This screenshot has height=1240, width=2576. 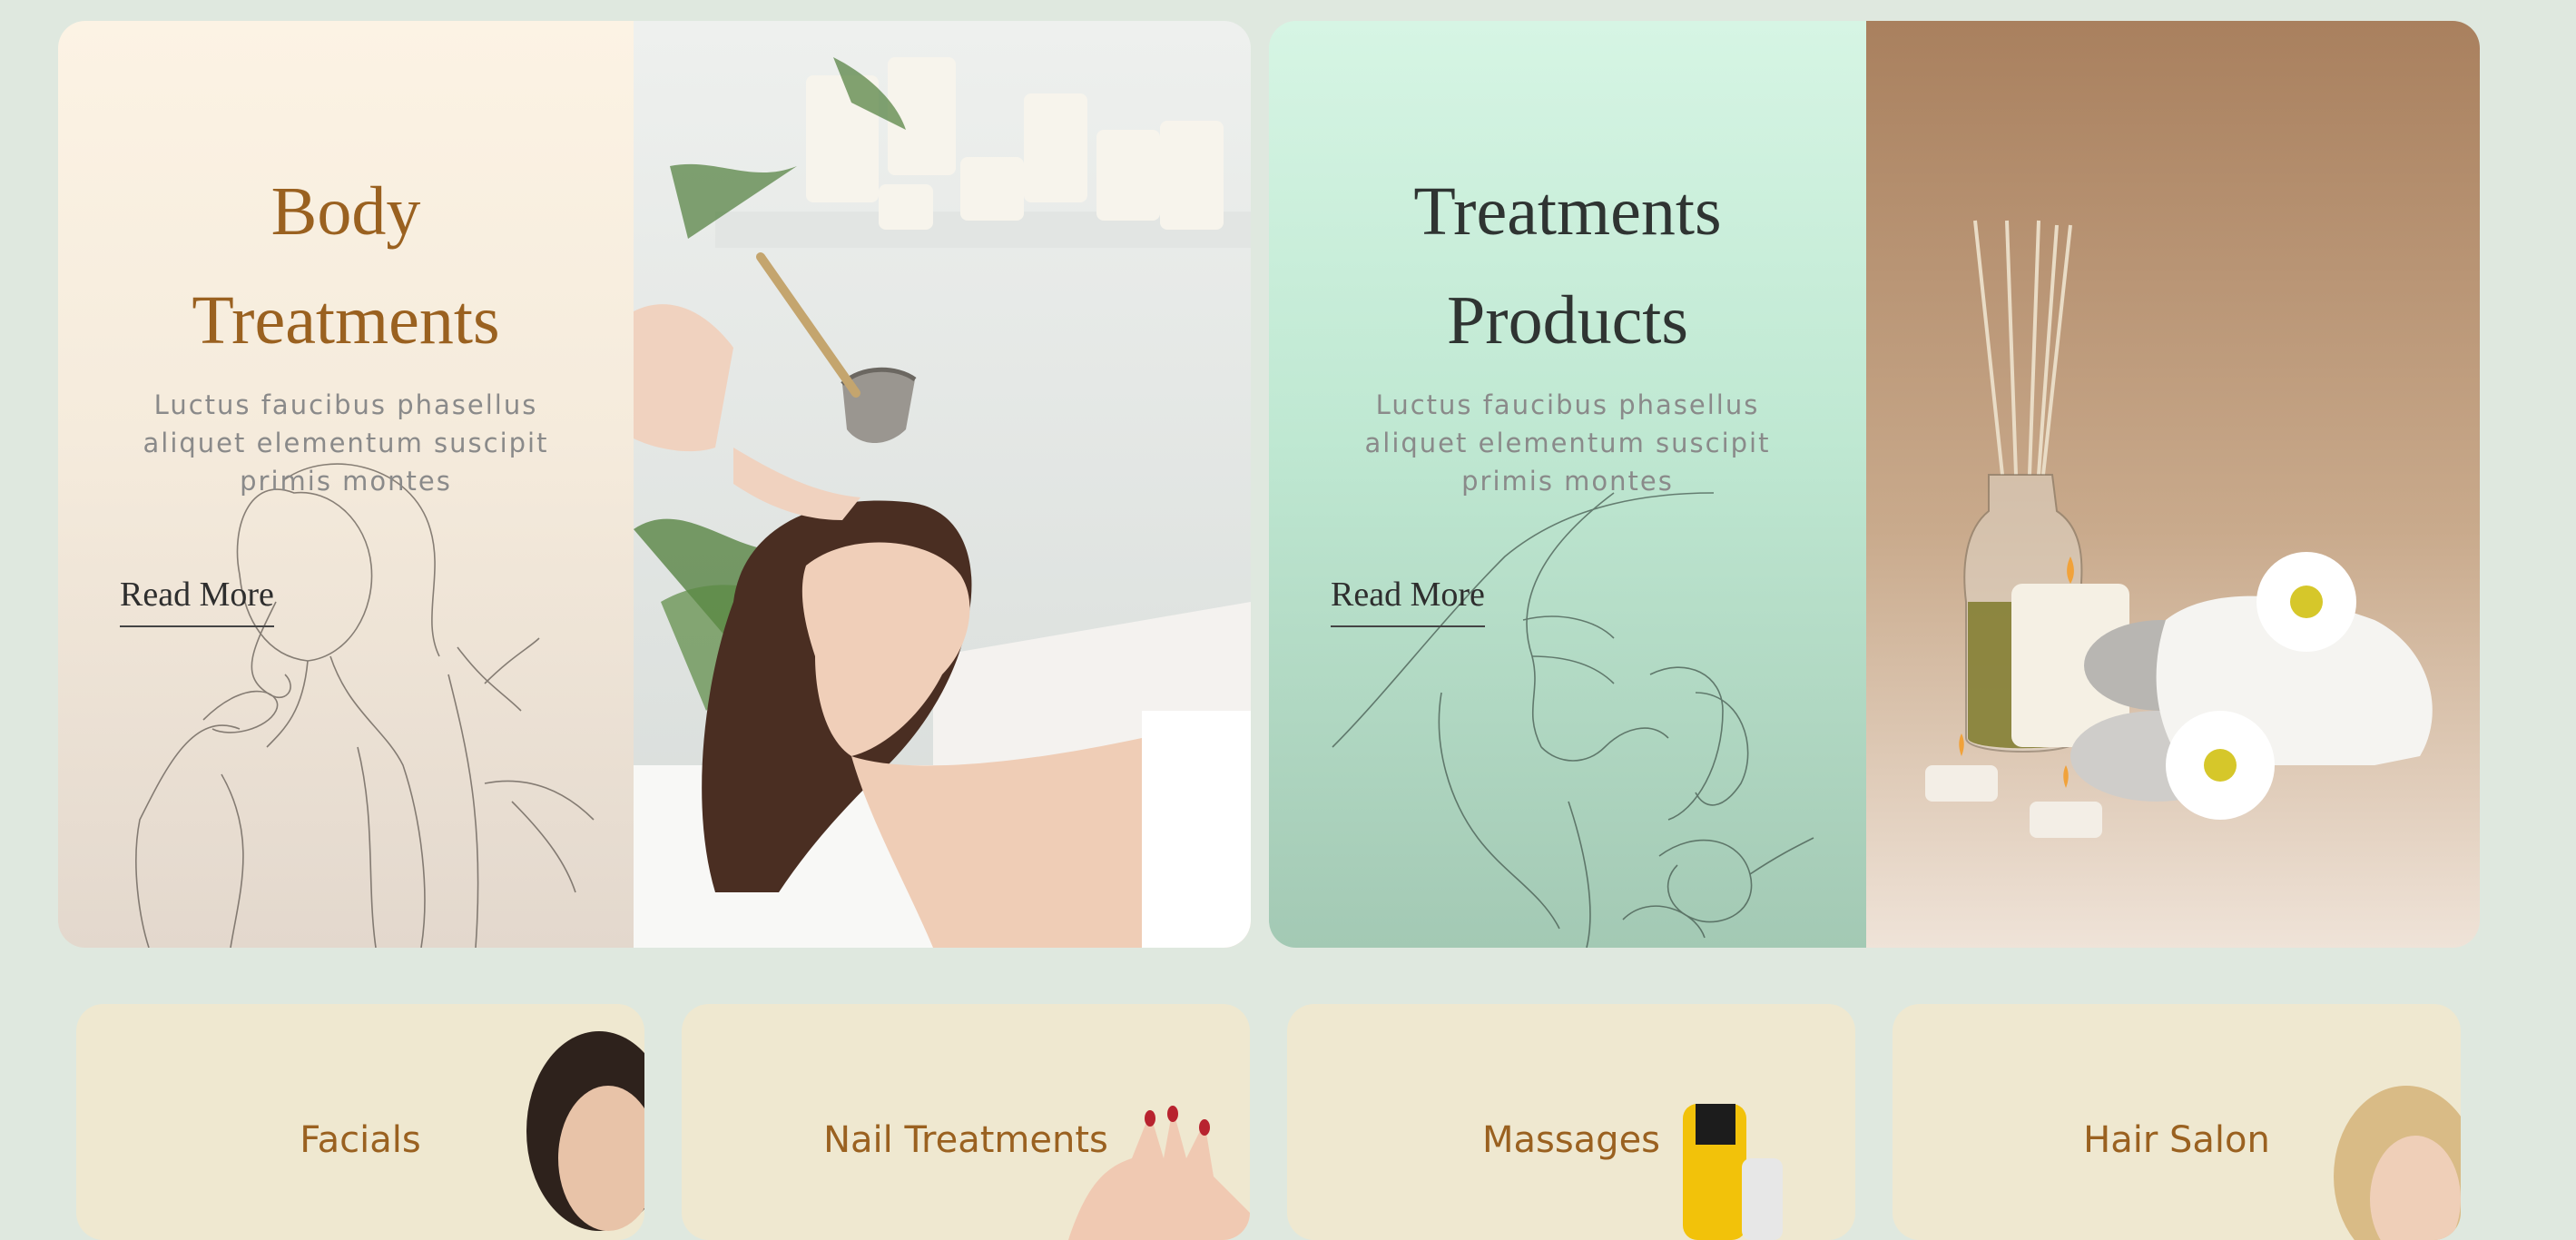 I want to click on category-card-nail-treatments: Nail Treatments, so click(x=966, y=1122).